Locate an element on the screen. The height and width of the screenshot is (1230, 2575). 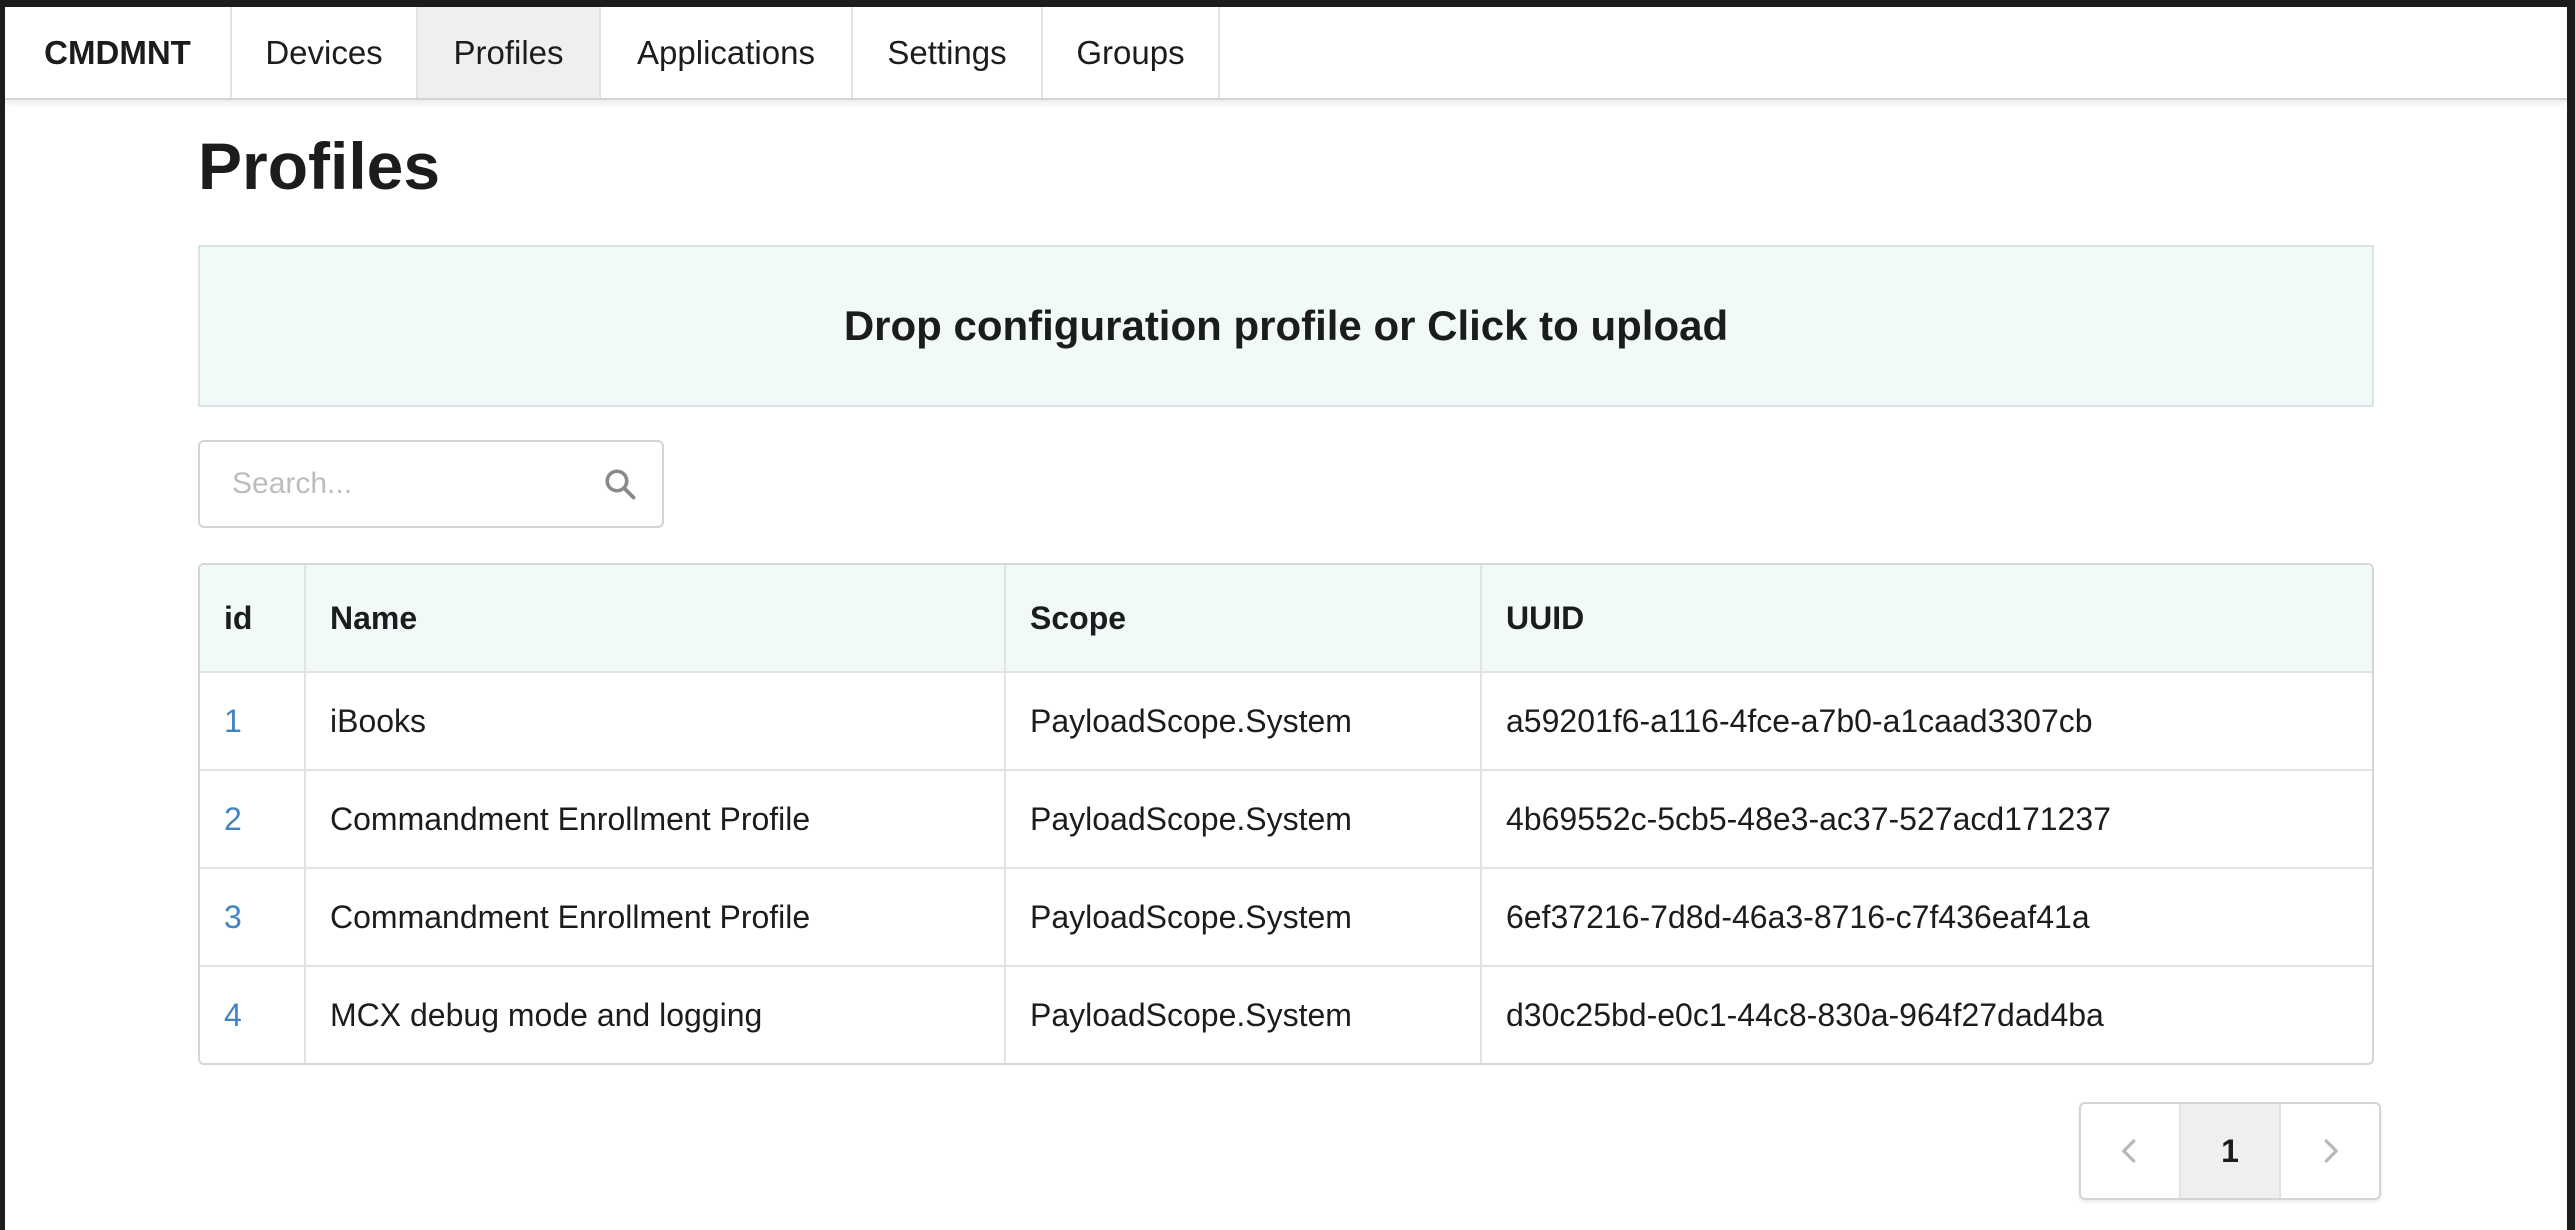
page-number-button: 1 is located at coordinates (2229, 1151).